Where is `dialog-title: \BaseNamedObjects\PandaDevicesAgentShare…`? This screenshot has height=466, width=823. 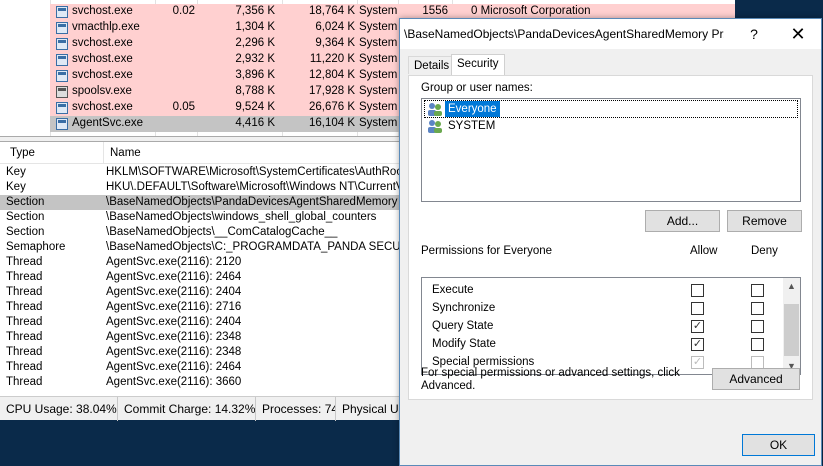 dialog-title: \BaseNamedObjects\PandaDevicesAgentShare… is located at coordinates (564, 34).